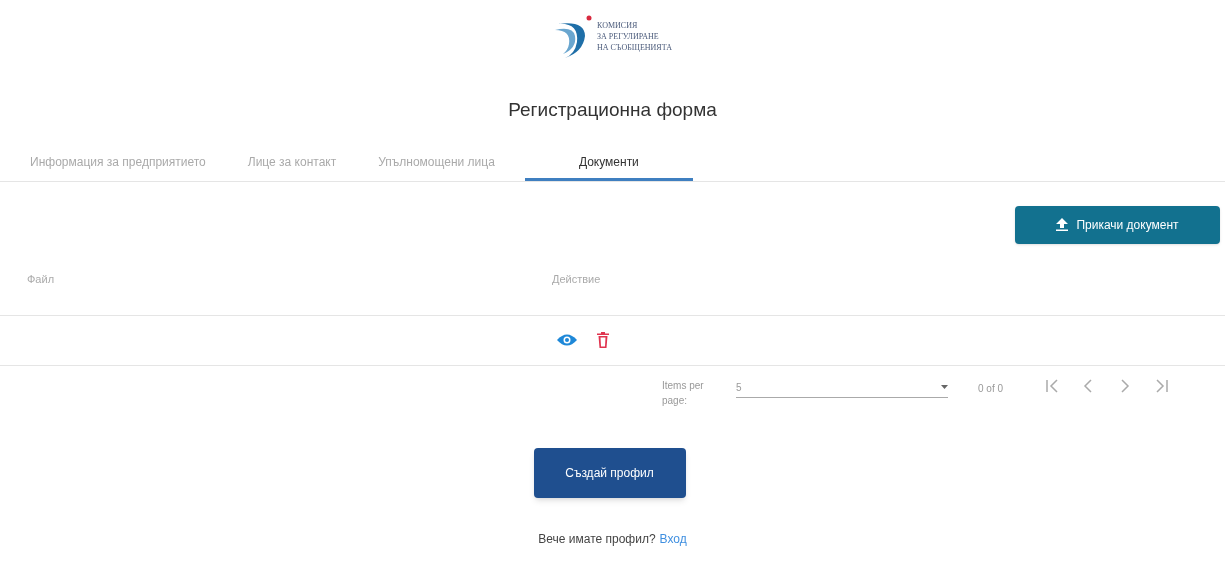  What do you see at coordinates (436, 163) in the screenshot?
I see `tab: Упълномощени лица` at bounding box center [436, 163].